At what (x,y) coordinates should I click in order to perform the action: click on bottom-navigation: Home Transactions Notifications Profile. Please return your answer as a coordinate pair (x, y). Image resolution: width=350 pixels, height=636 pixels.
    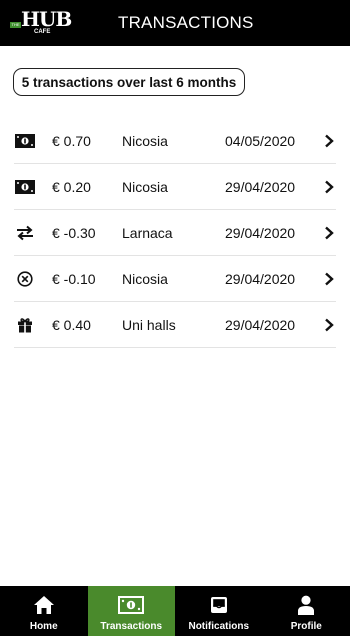
    Looking at the image, I should click on (175, 611).